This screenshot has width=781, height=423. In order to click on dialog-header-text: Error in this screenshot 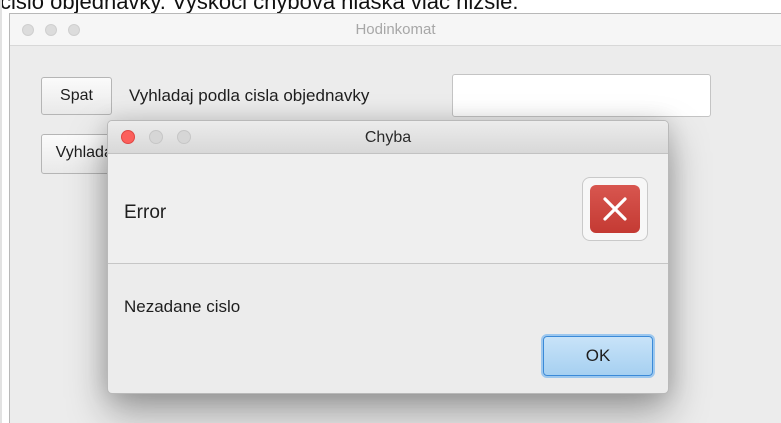, I will do `click(145, 212)`.